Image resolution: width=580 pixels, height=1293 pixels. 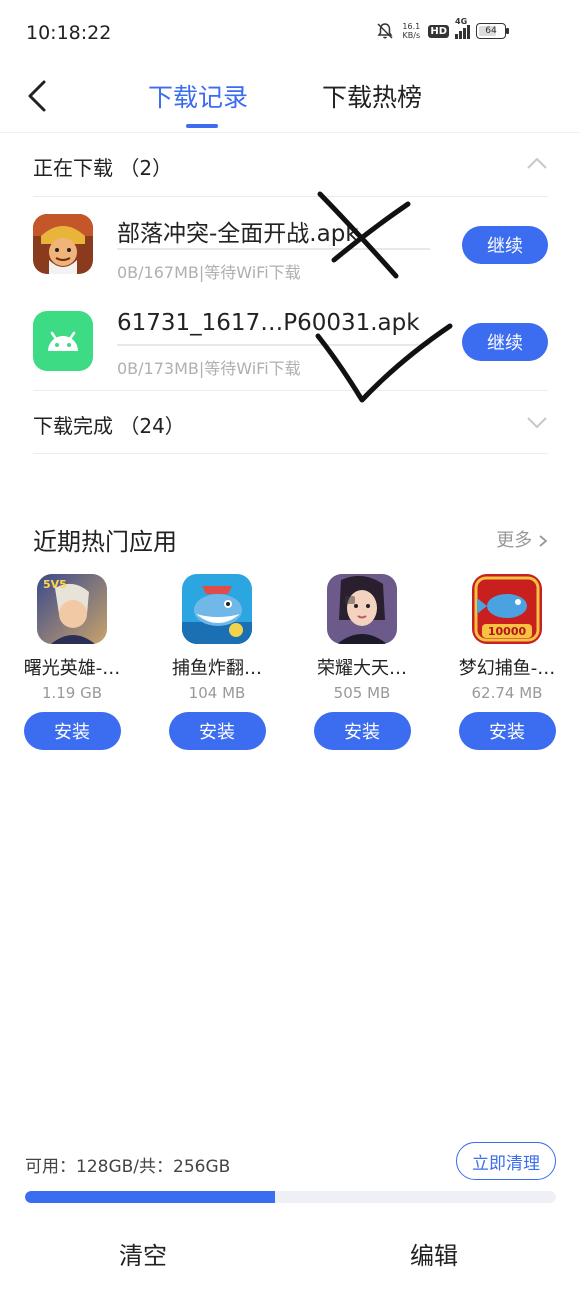 What do you see at coordinates (290, 1197) in the screenshot?
I see `storage-bar` at bounding box center [290, 1197].